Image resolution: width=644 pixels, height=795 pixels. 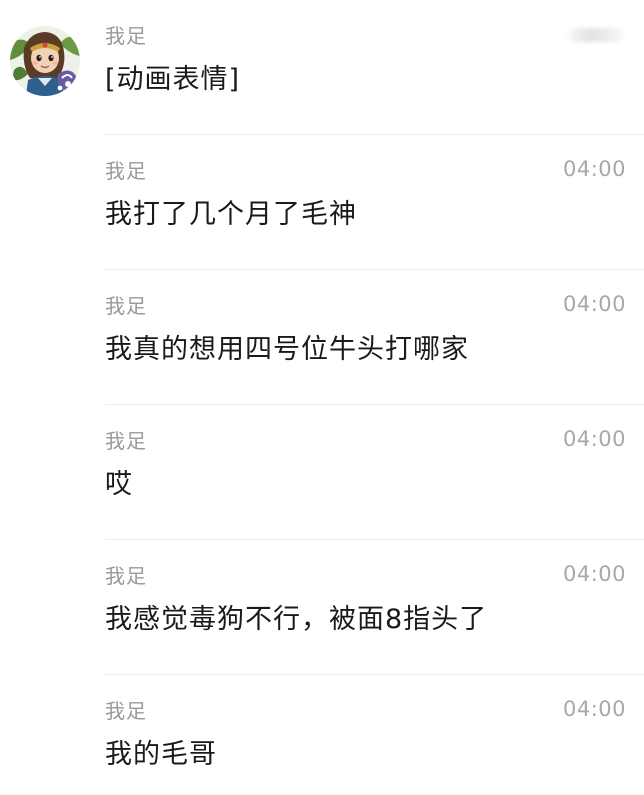 What do you see at coordinates (287, 349) in the screenshot?
I see `message-text: 我真的想用四号位牛头打哪家` at bounding box center [287, 349].